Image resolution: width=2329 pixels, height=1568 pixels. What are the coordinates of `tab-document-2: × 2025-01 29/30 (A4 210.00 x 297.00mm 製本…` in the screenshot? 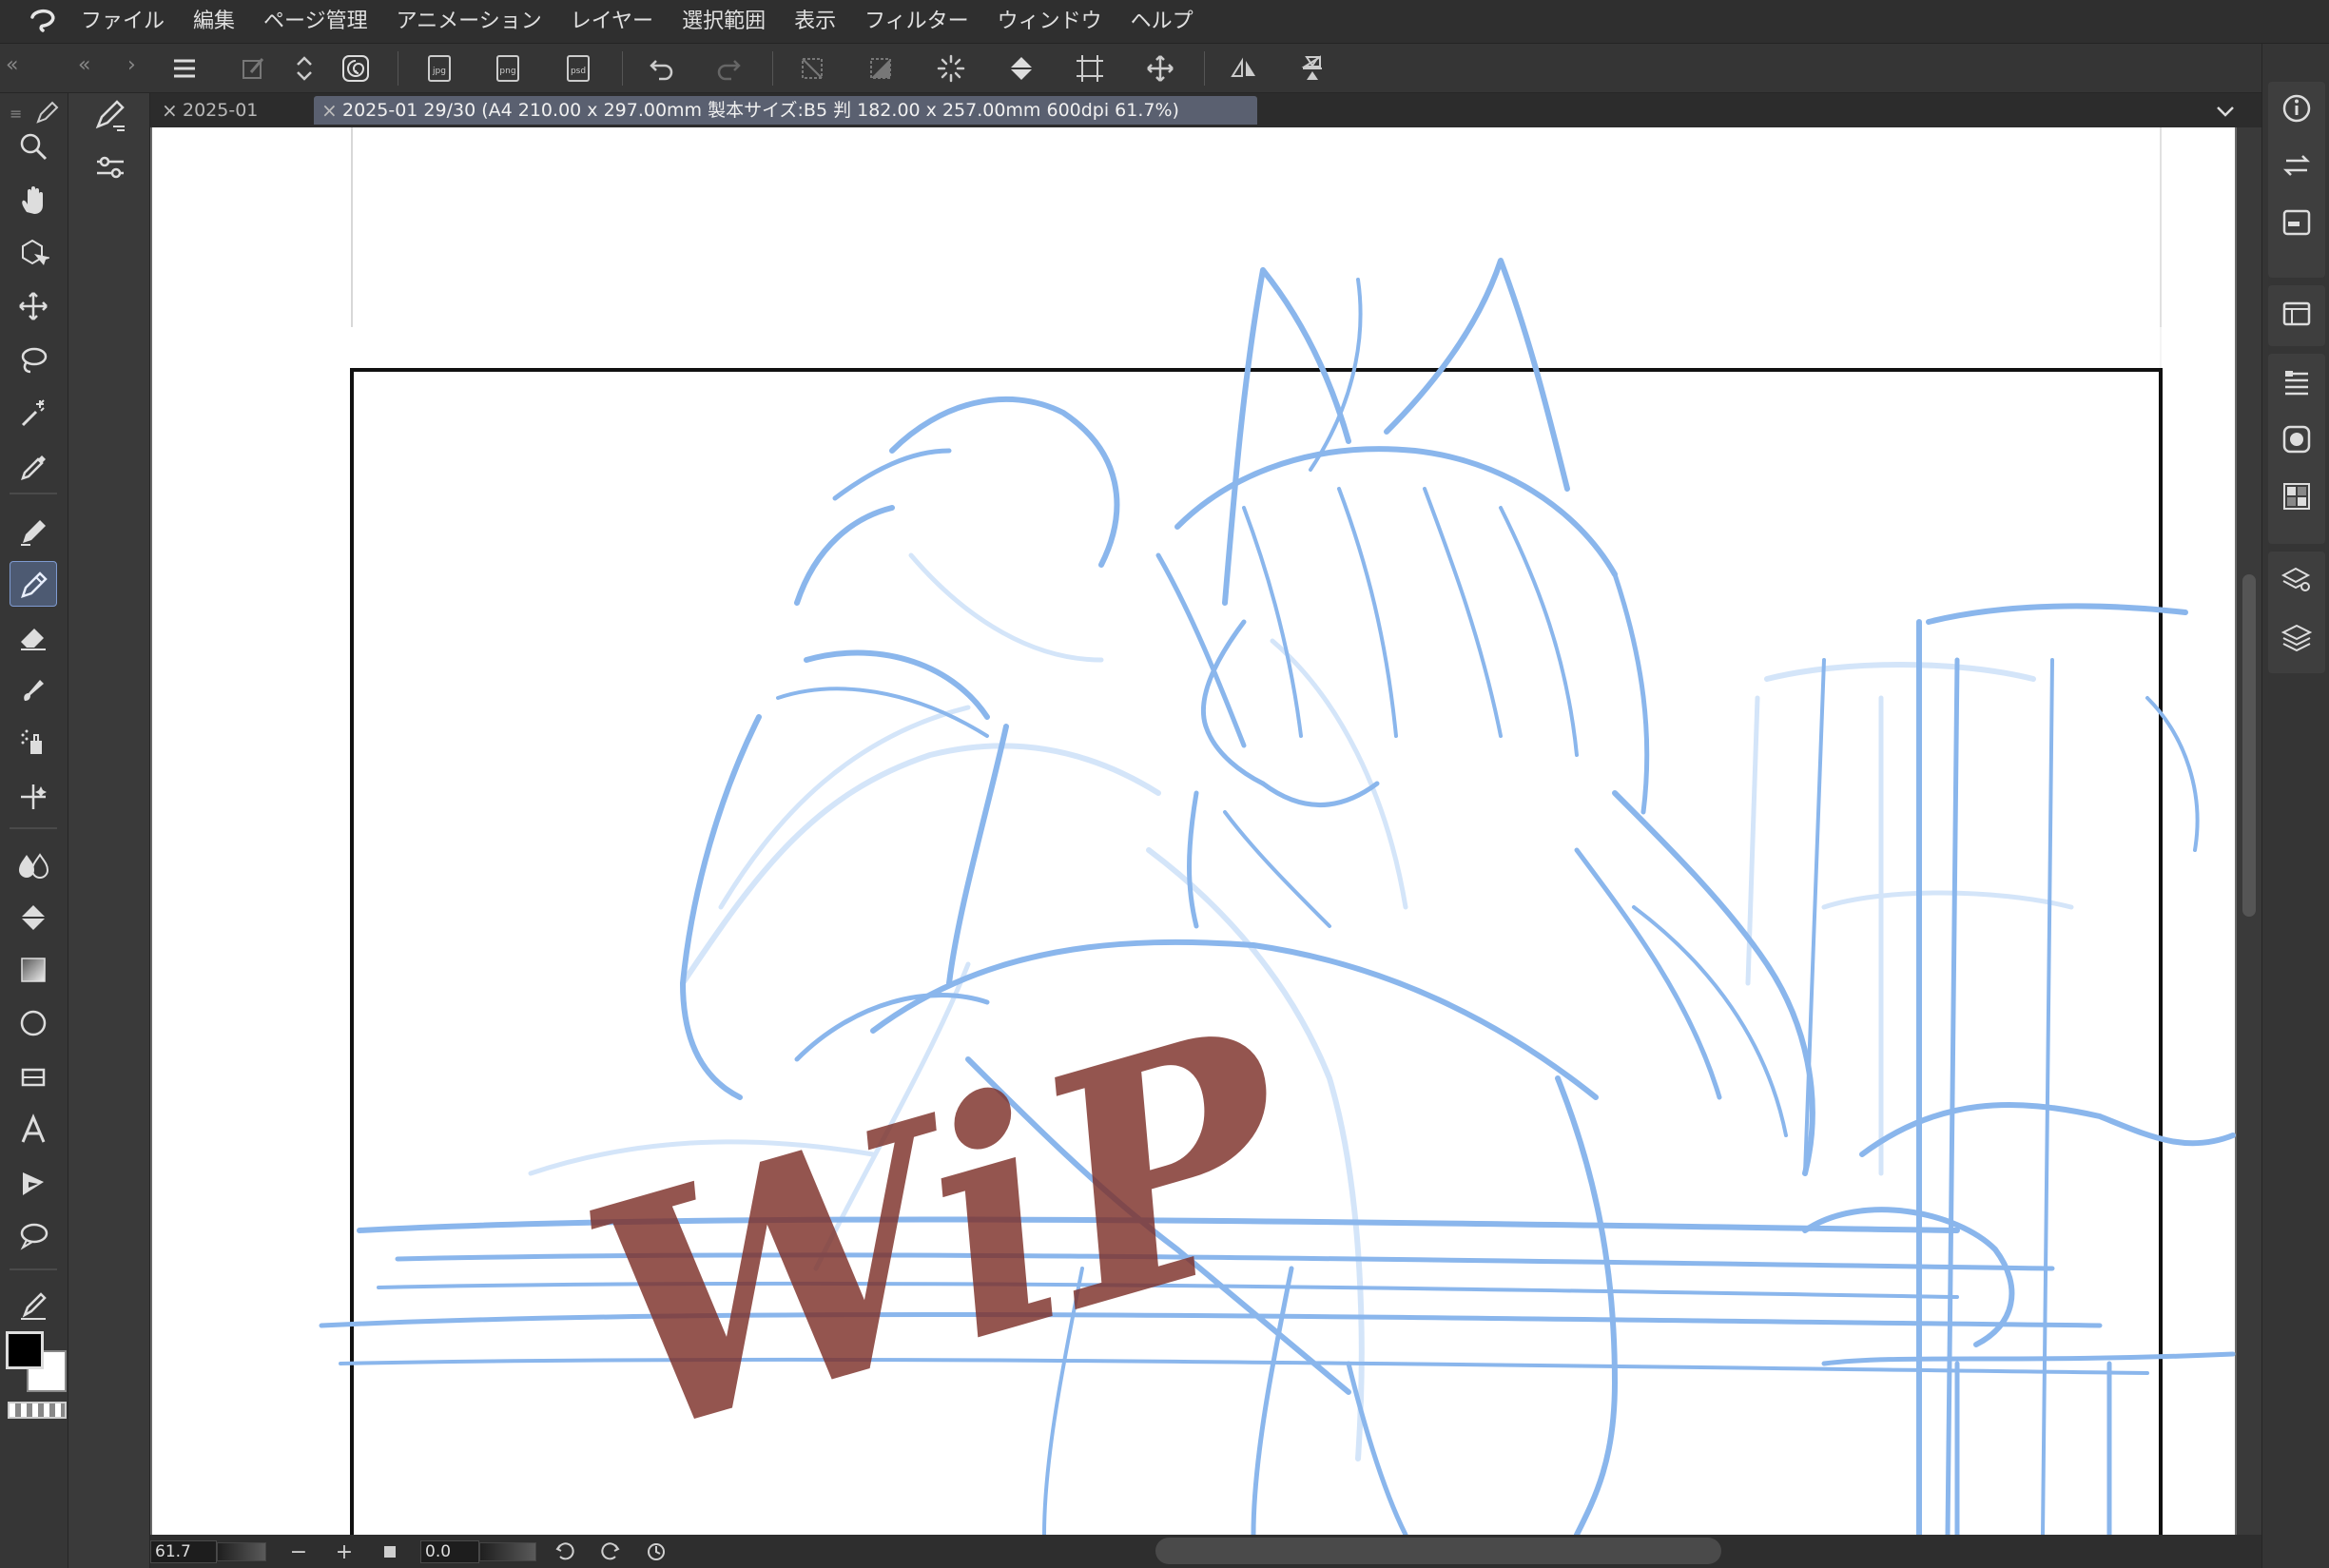 It's located at (785, 110).